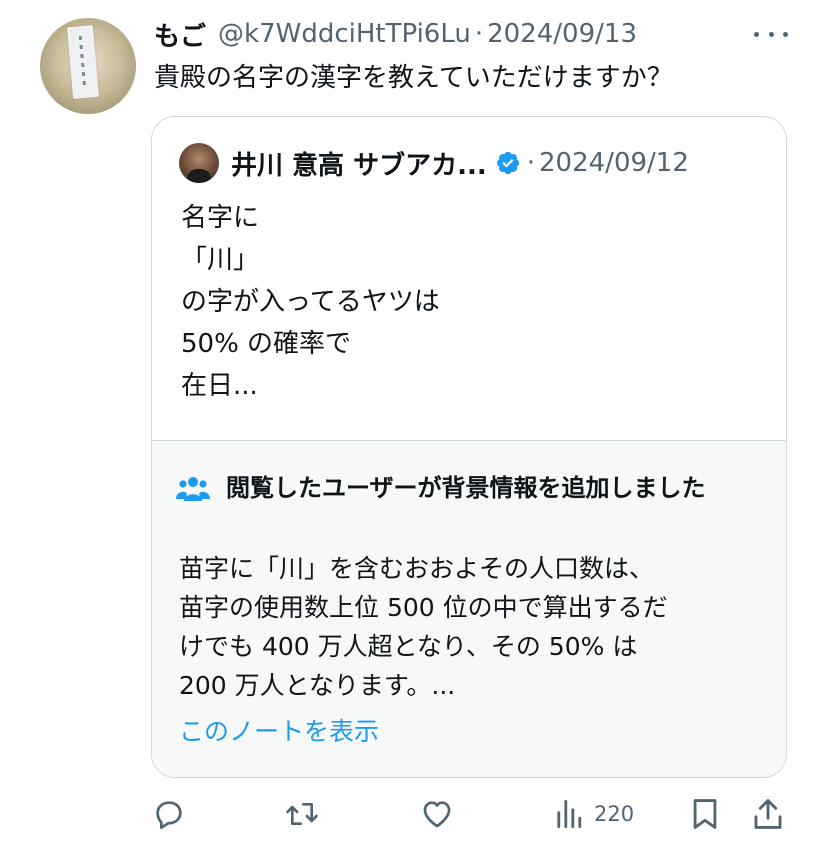 Image resolution: width=827 pixels, height=849 pixels. Describe the element at coordinates (771, 34) in the screenshot. I see `more-options-icon` at that location.